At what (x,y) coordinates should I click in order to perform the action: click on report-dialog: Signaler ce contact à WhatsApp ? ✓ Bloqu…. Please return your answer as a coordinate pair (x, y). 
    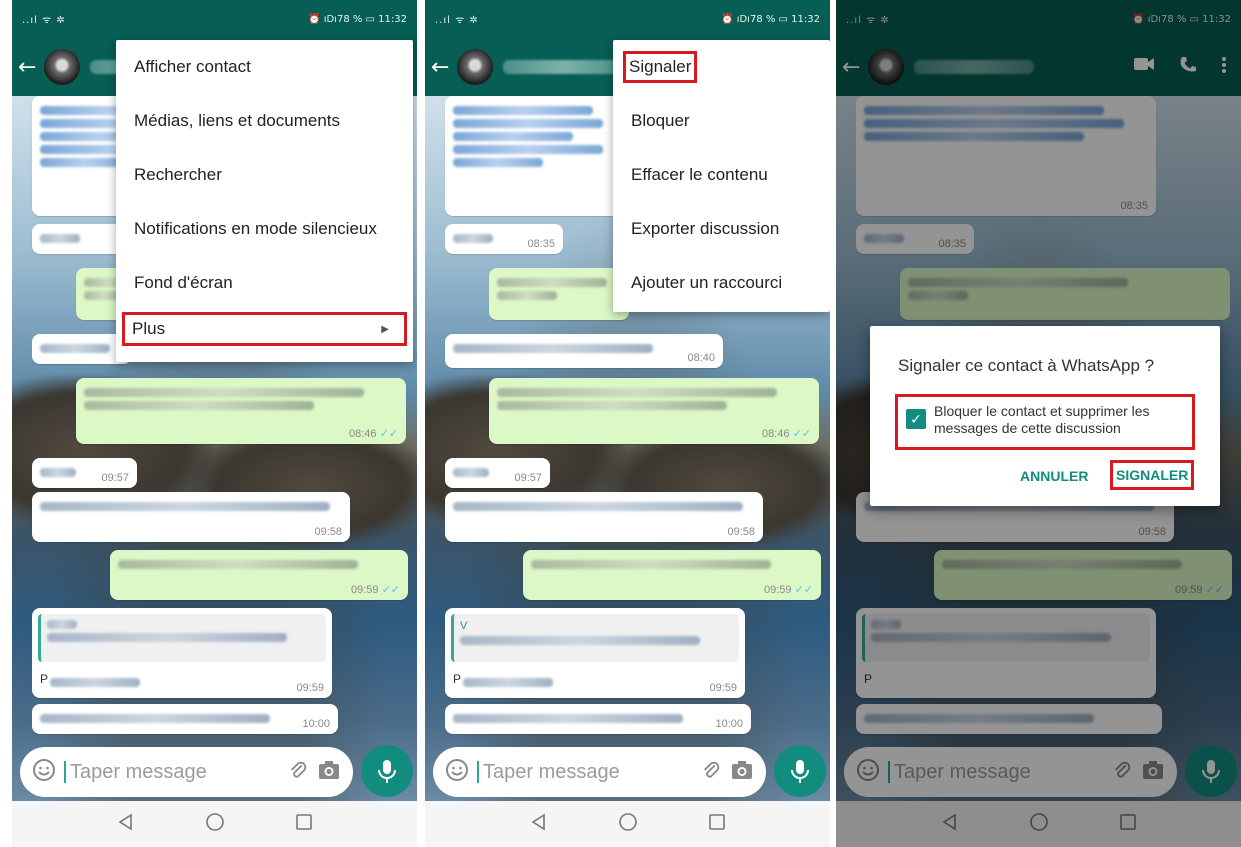
    Looking at the image, I should click on (1045, 416).